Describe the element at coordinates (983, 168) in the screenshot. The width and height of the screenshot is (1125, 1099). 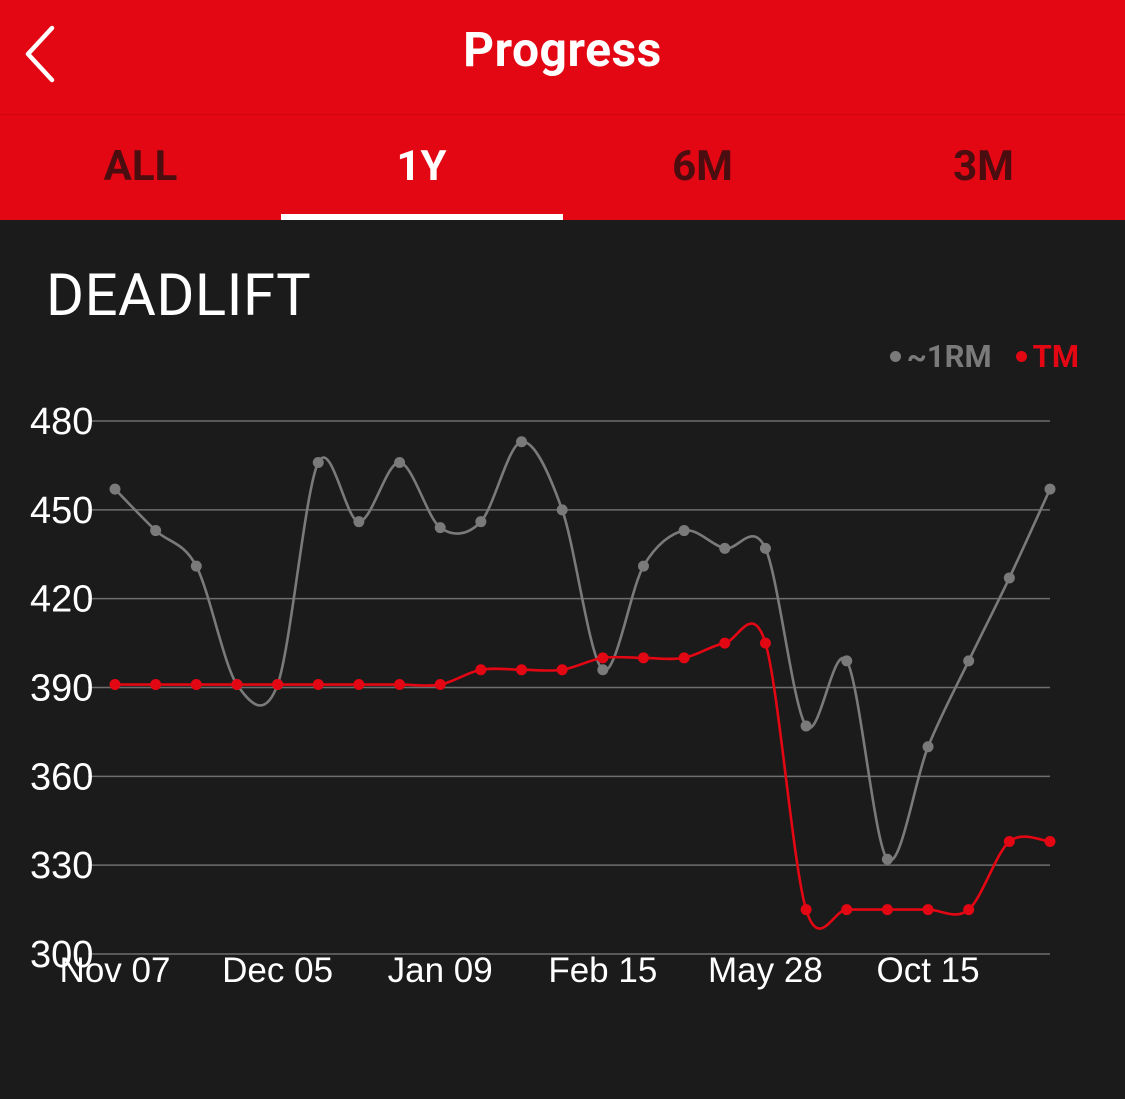
I see `tab-3m: 3M` at that location.